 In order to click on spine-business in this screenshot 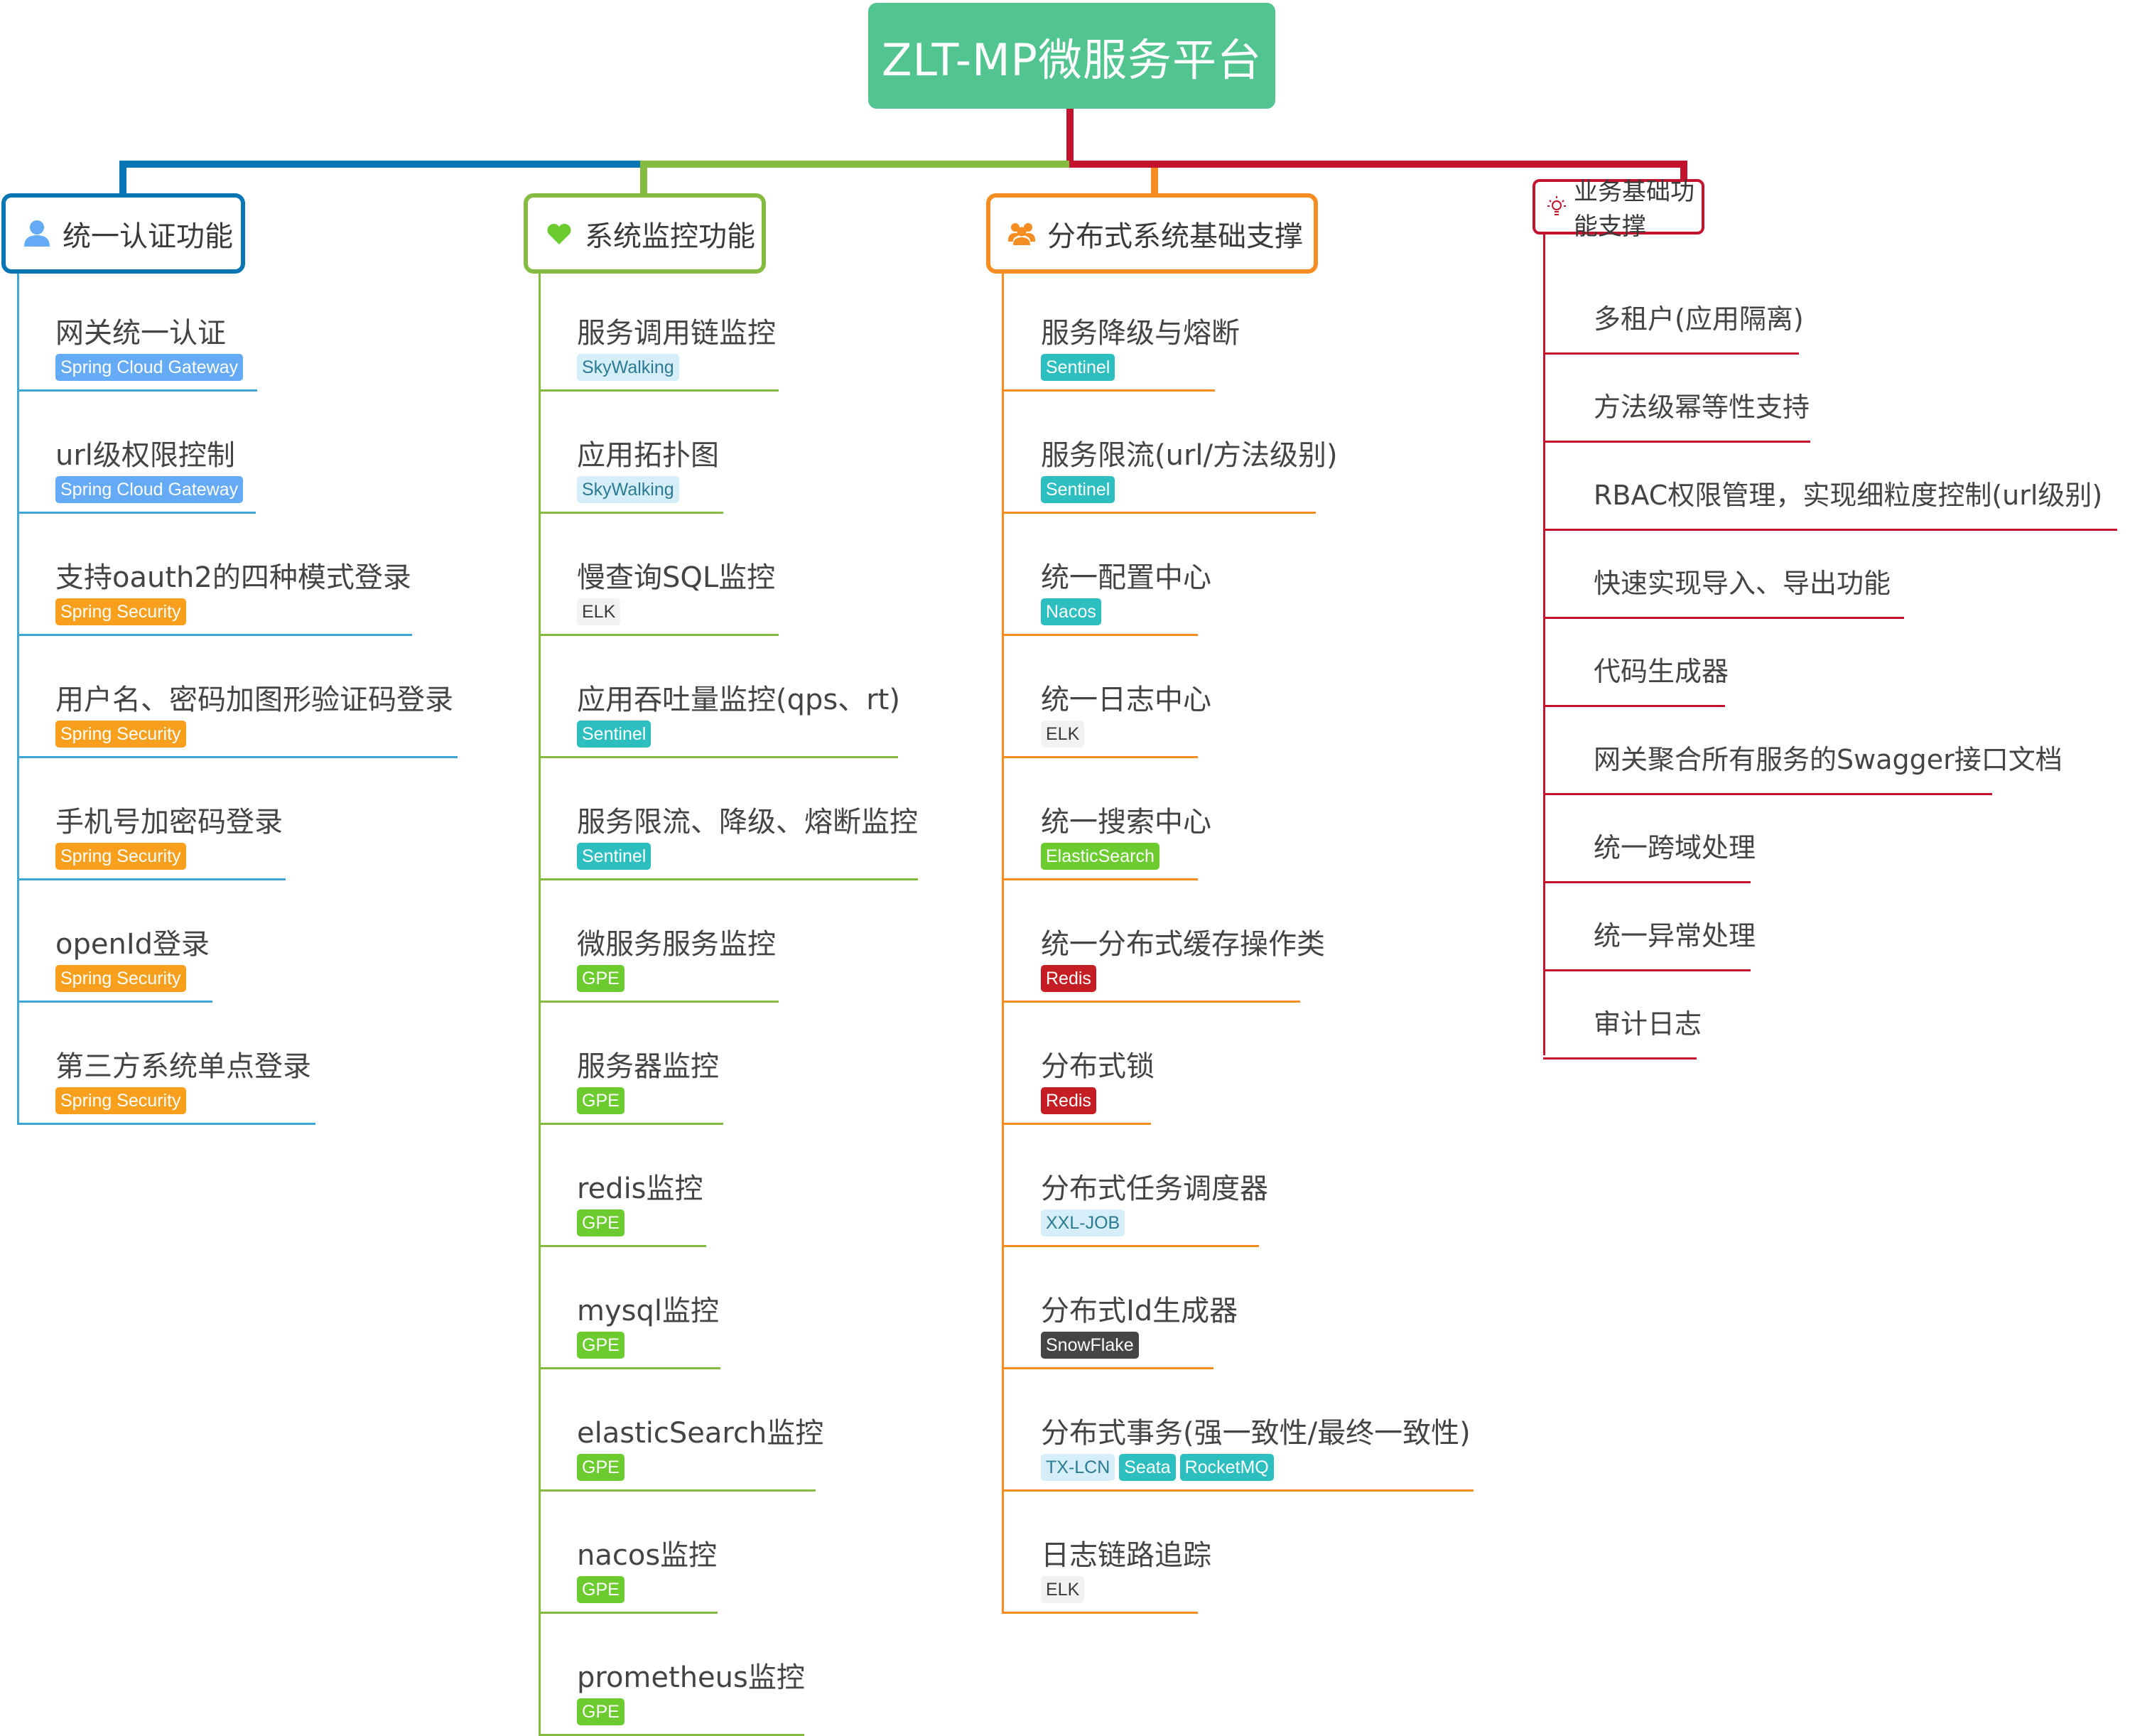, I will do `click(1544, 644)`.